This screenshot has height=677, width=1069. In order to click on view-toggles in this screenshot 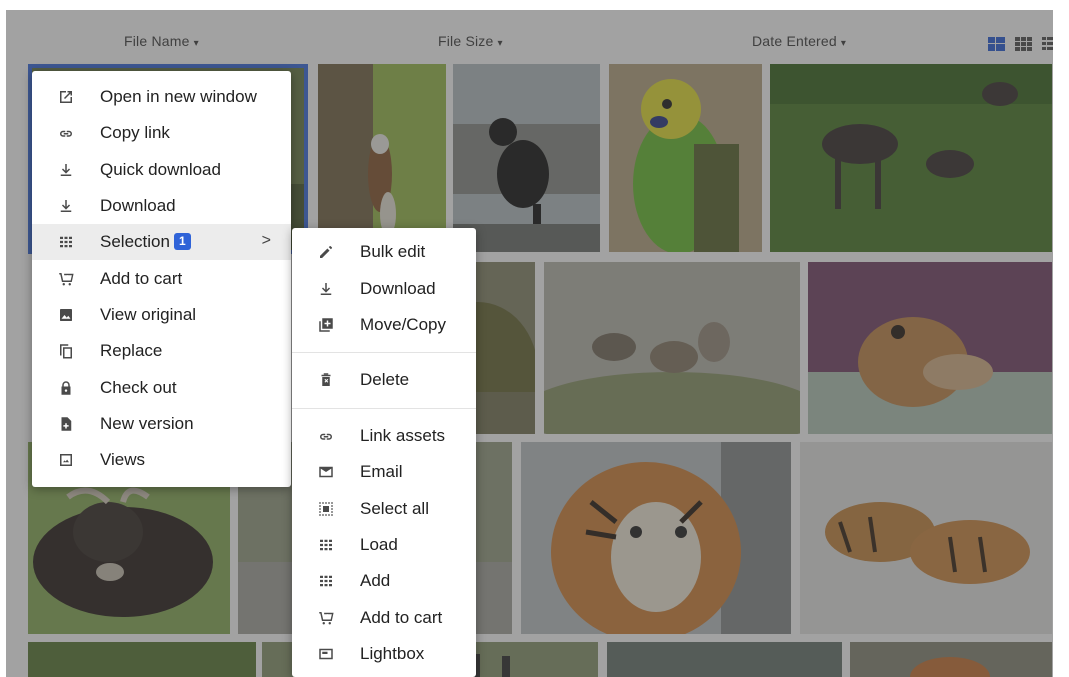, I will do `click(1023, 44)`.